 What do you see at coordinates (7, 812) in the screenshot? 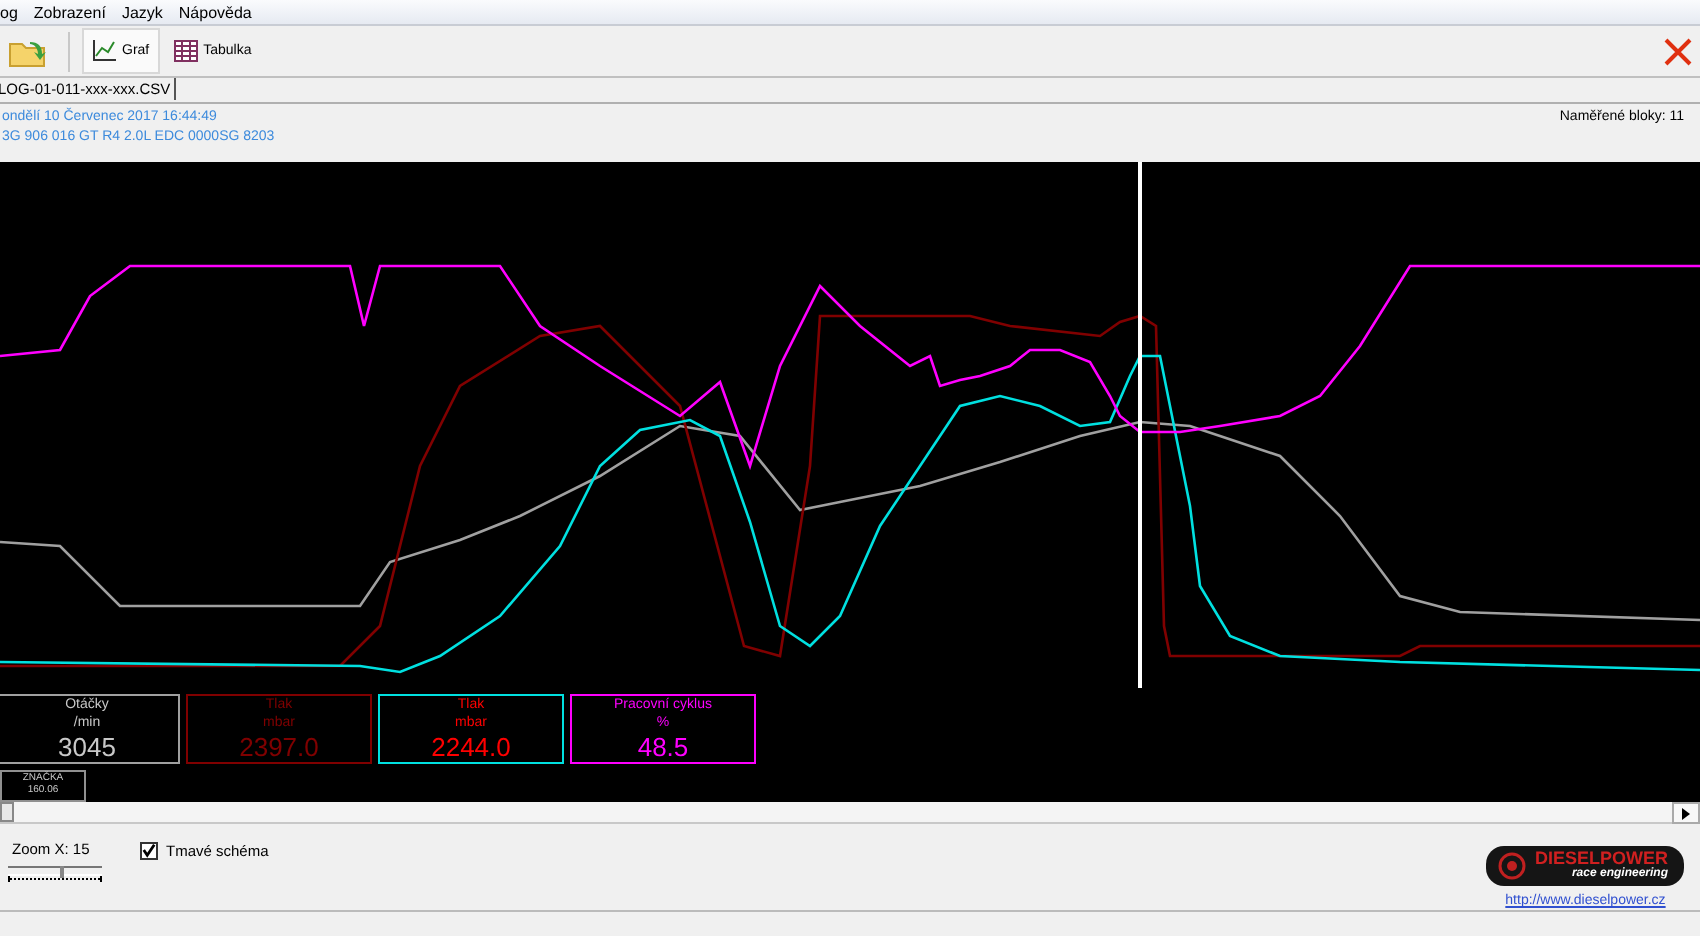
I see `scroll-thumb` at bounding box center [7, 812].